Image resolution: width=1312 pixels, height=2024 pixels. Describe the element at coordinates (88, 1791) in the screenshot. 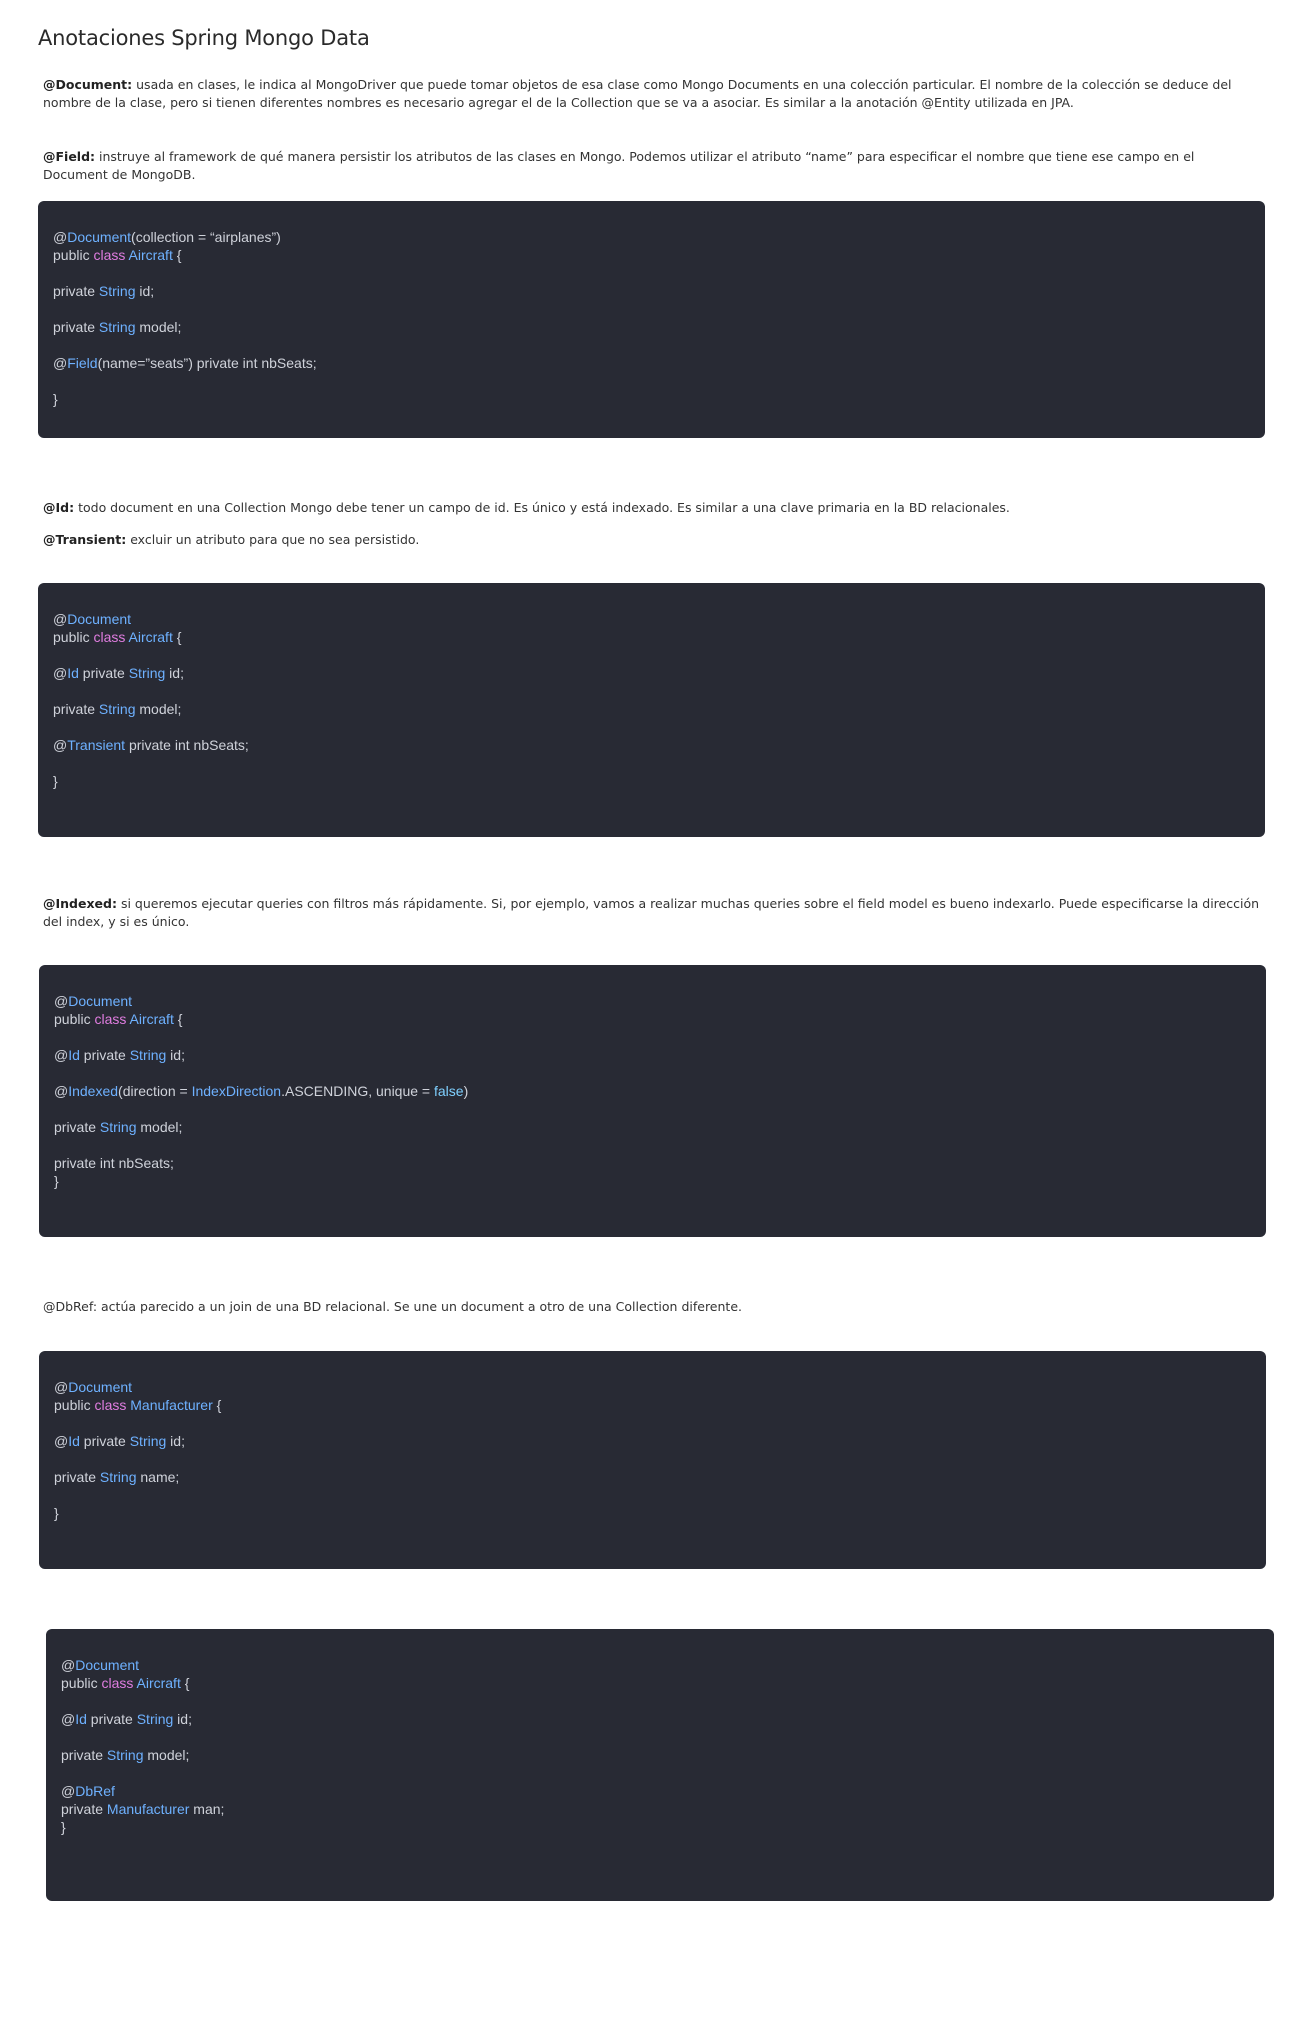

I see `code-line: @DbRef` at that location.